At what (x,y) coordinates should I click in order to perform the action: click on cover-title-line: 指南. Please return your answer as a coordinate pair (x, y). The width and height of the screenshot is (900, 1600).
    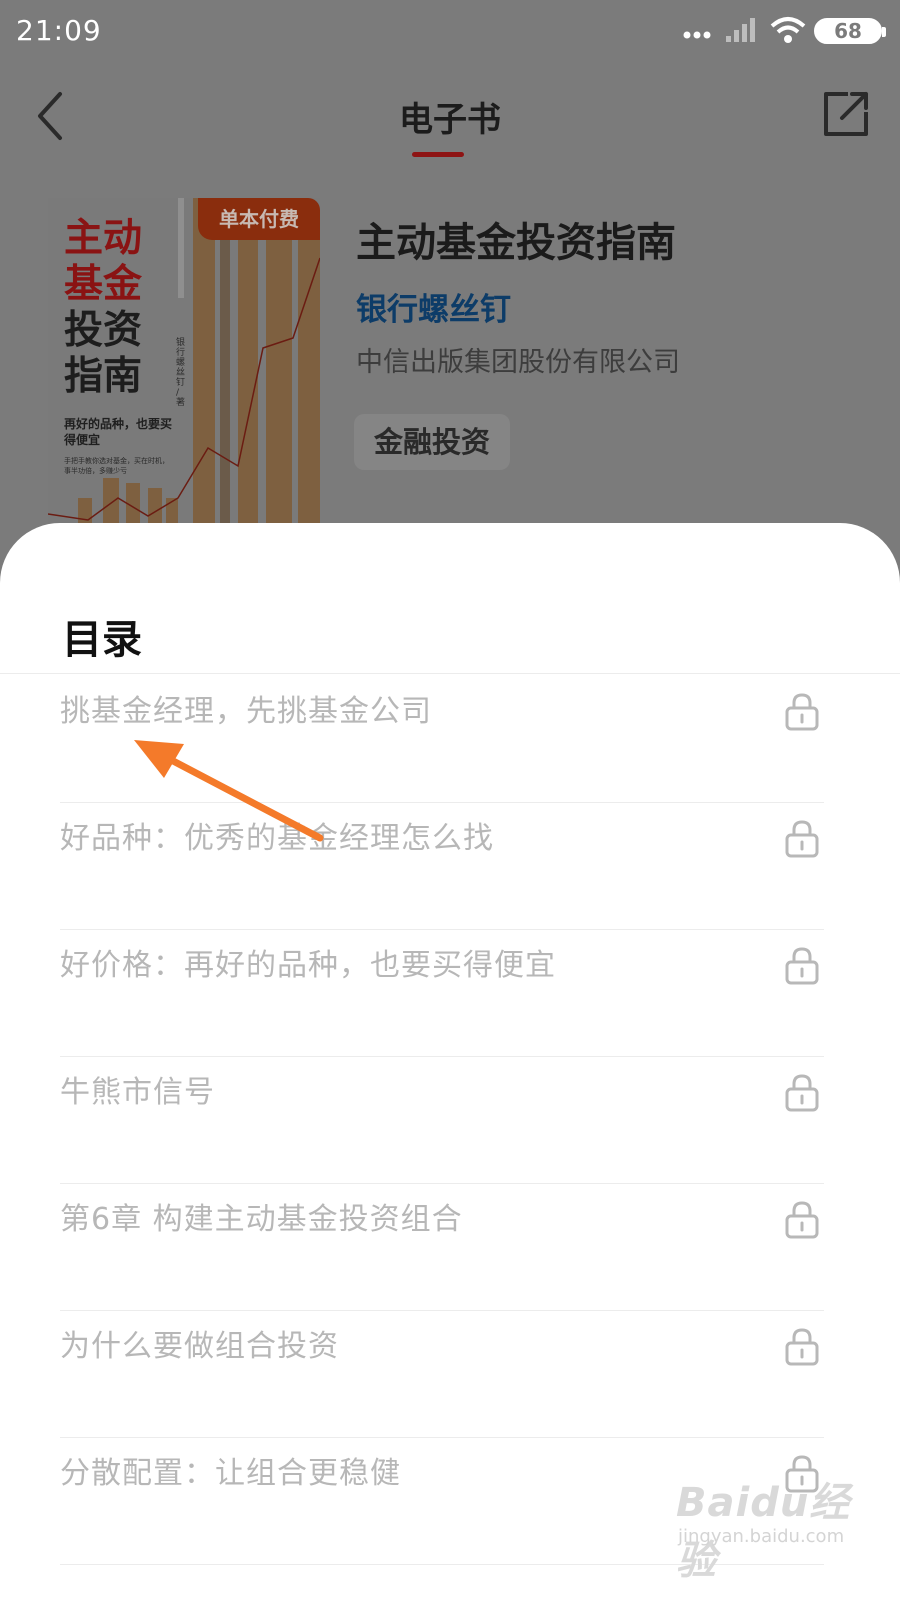
    Looking at the image, I should click on (103, 376).